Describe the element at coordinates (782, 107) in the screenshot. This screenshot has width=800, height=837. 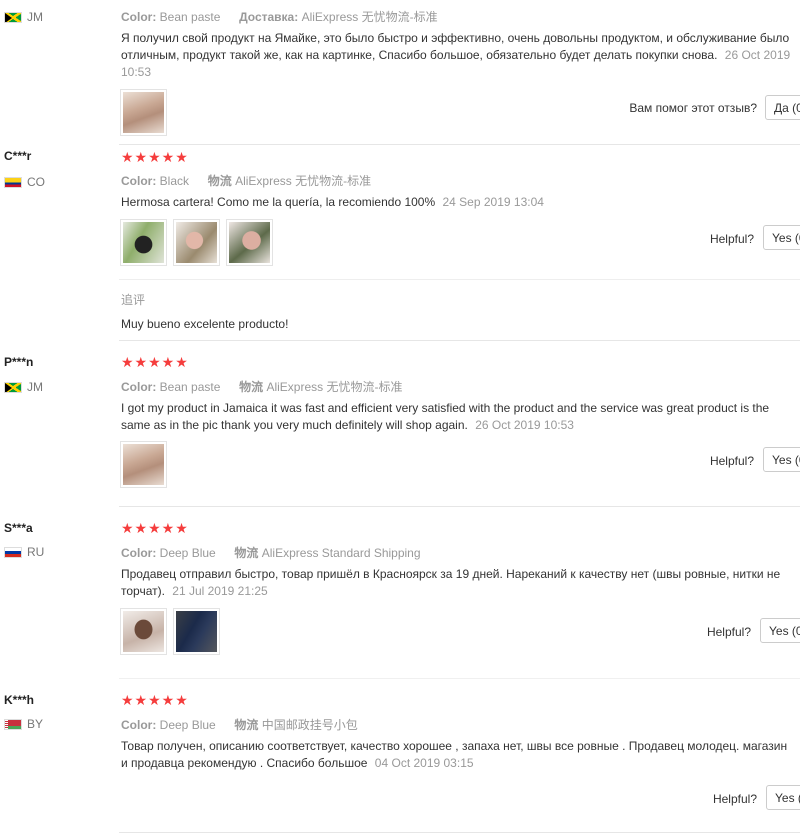
I see `helpful-yes-button: Да (0)` at that location.